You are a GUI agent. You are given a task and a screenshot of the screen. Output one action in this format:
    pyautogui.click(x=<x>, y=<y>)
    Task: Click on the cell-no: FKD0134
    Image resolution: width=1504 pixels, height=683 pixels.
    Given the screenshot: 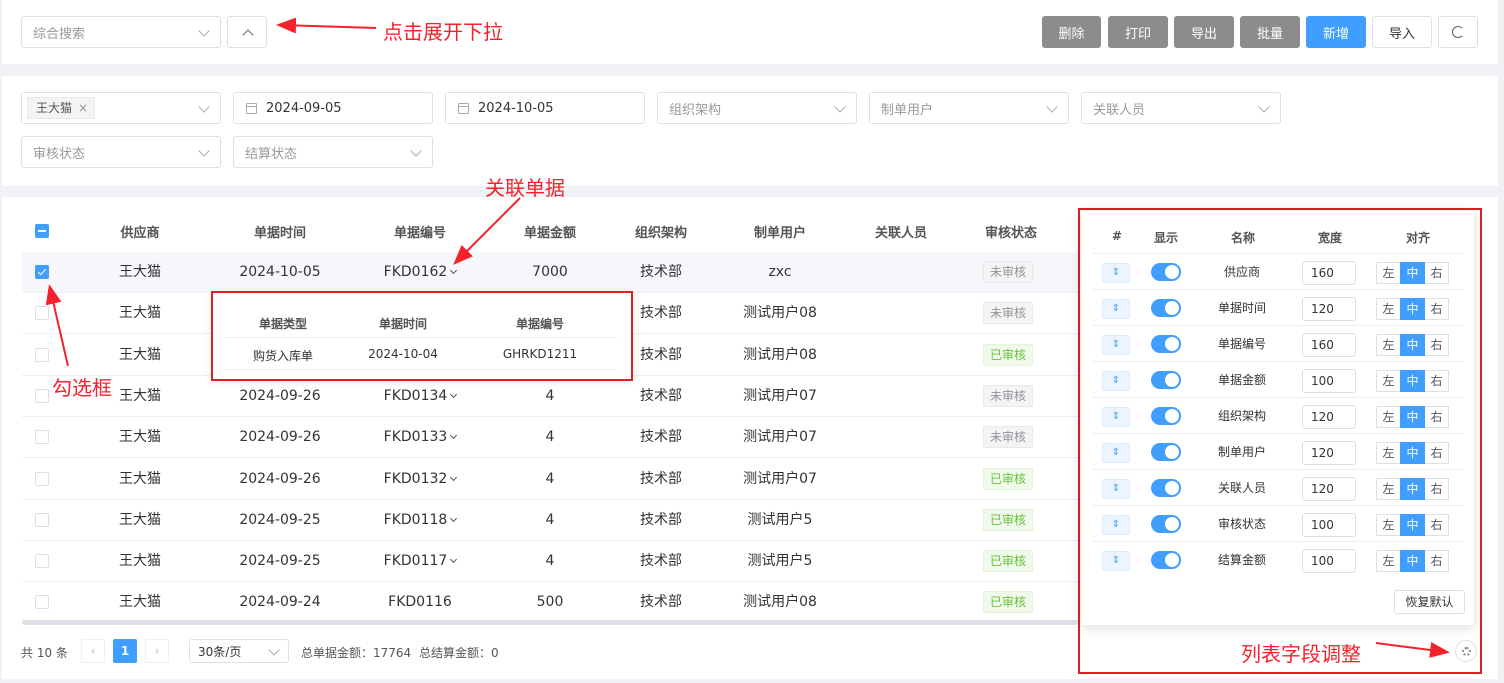 What is the action you would take?
    pyautogui.click(x=420, y=396)
    